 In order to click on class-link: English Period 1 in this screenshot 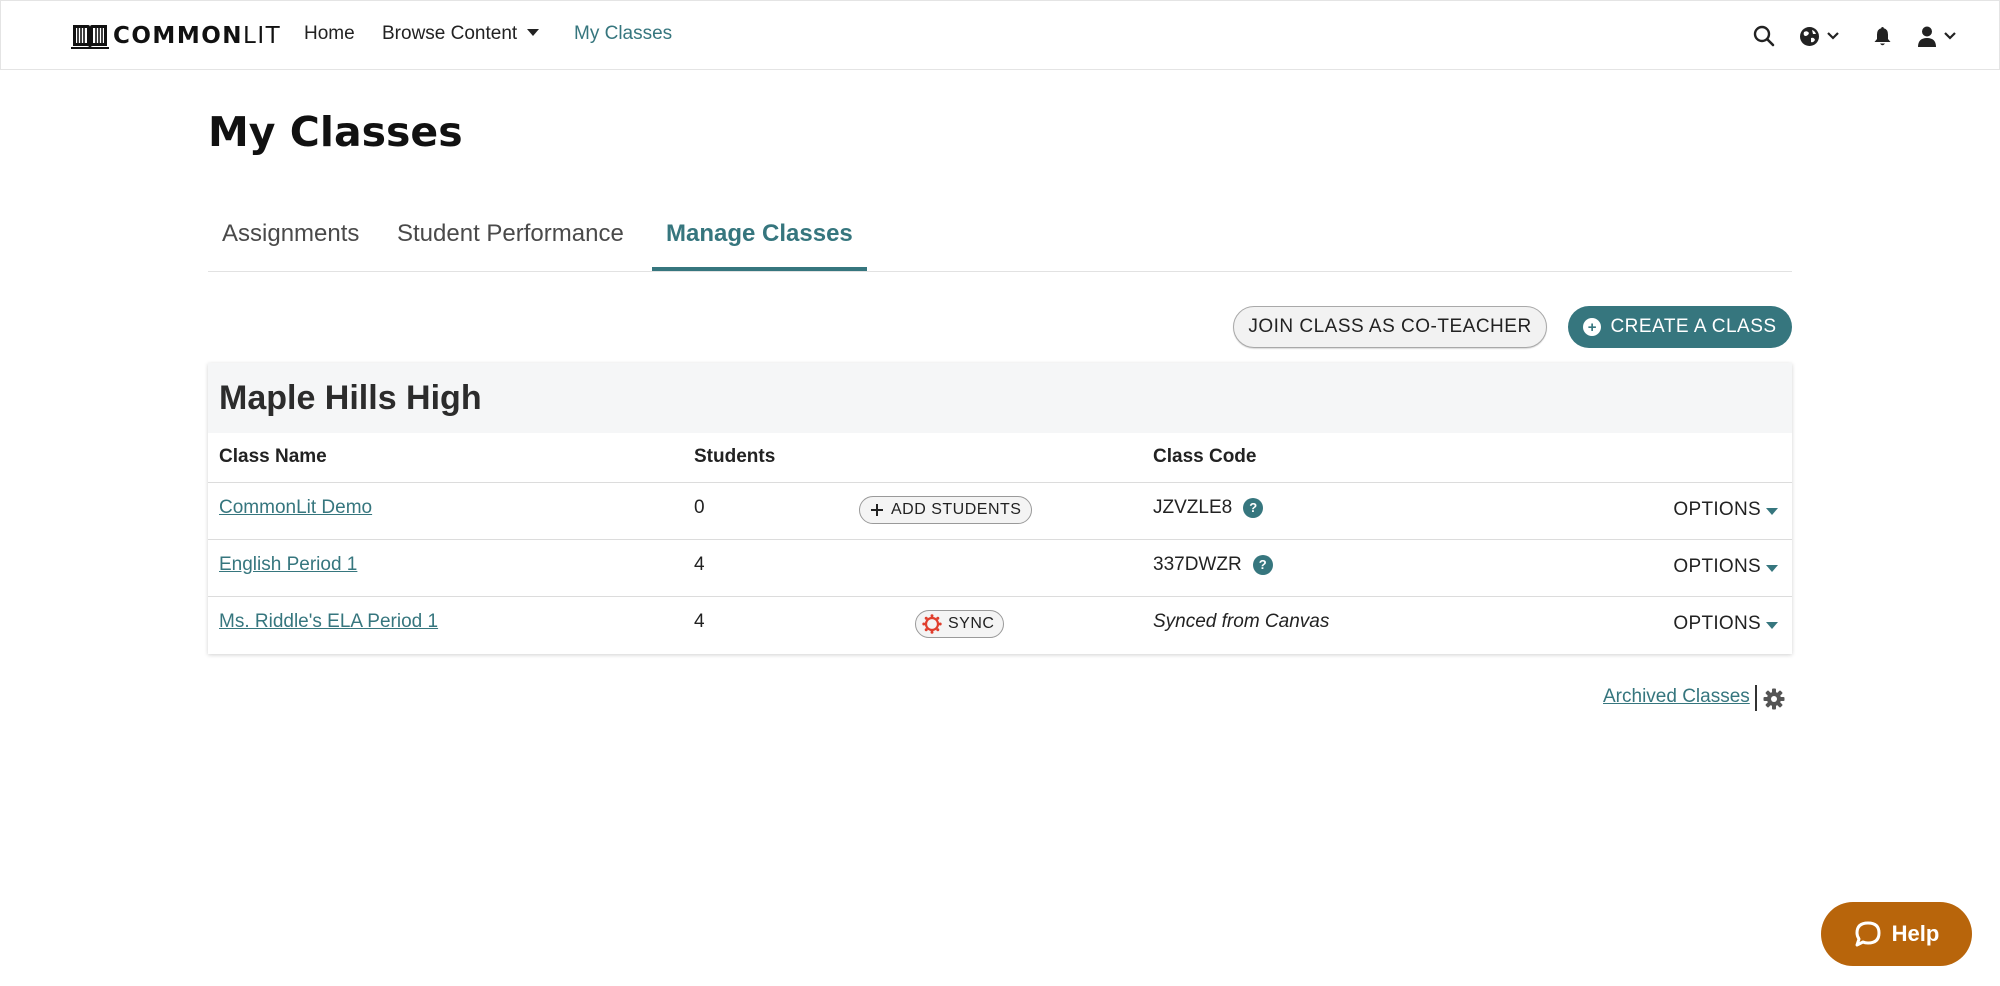, I will do `click(288, 564)`.